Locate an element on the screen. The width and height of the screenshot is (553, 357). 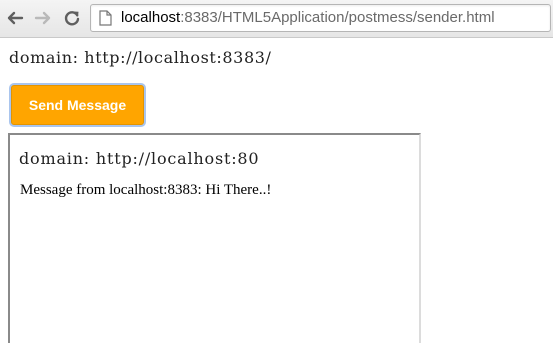
arrow-left-icon is located at coordinates (15, 18).